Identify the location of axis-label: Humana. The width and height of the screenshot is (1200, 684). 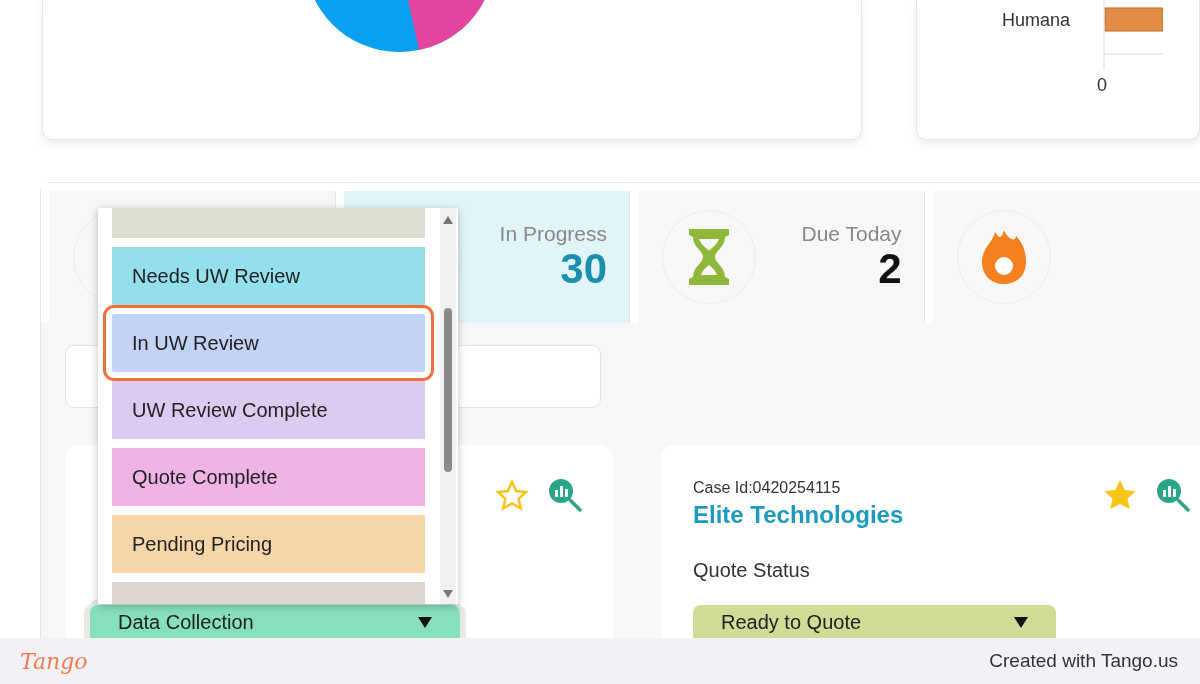
(1035, 20).